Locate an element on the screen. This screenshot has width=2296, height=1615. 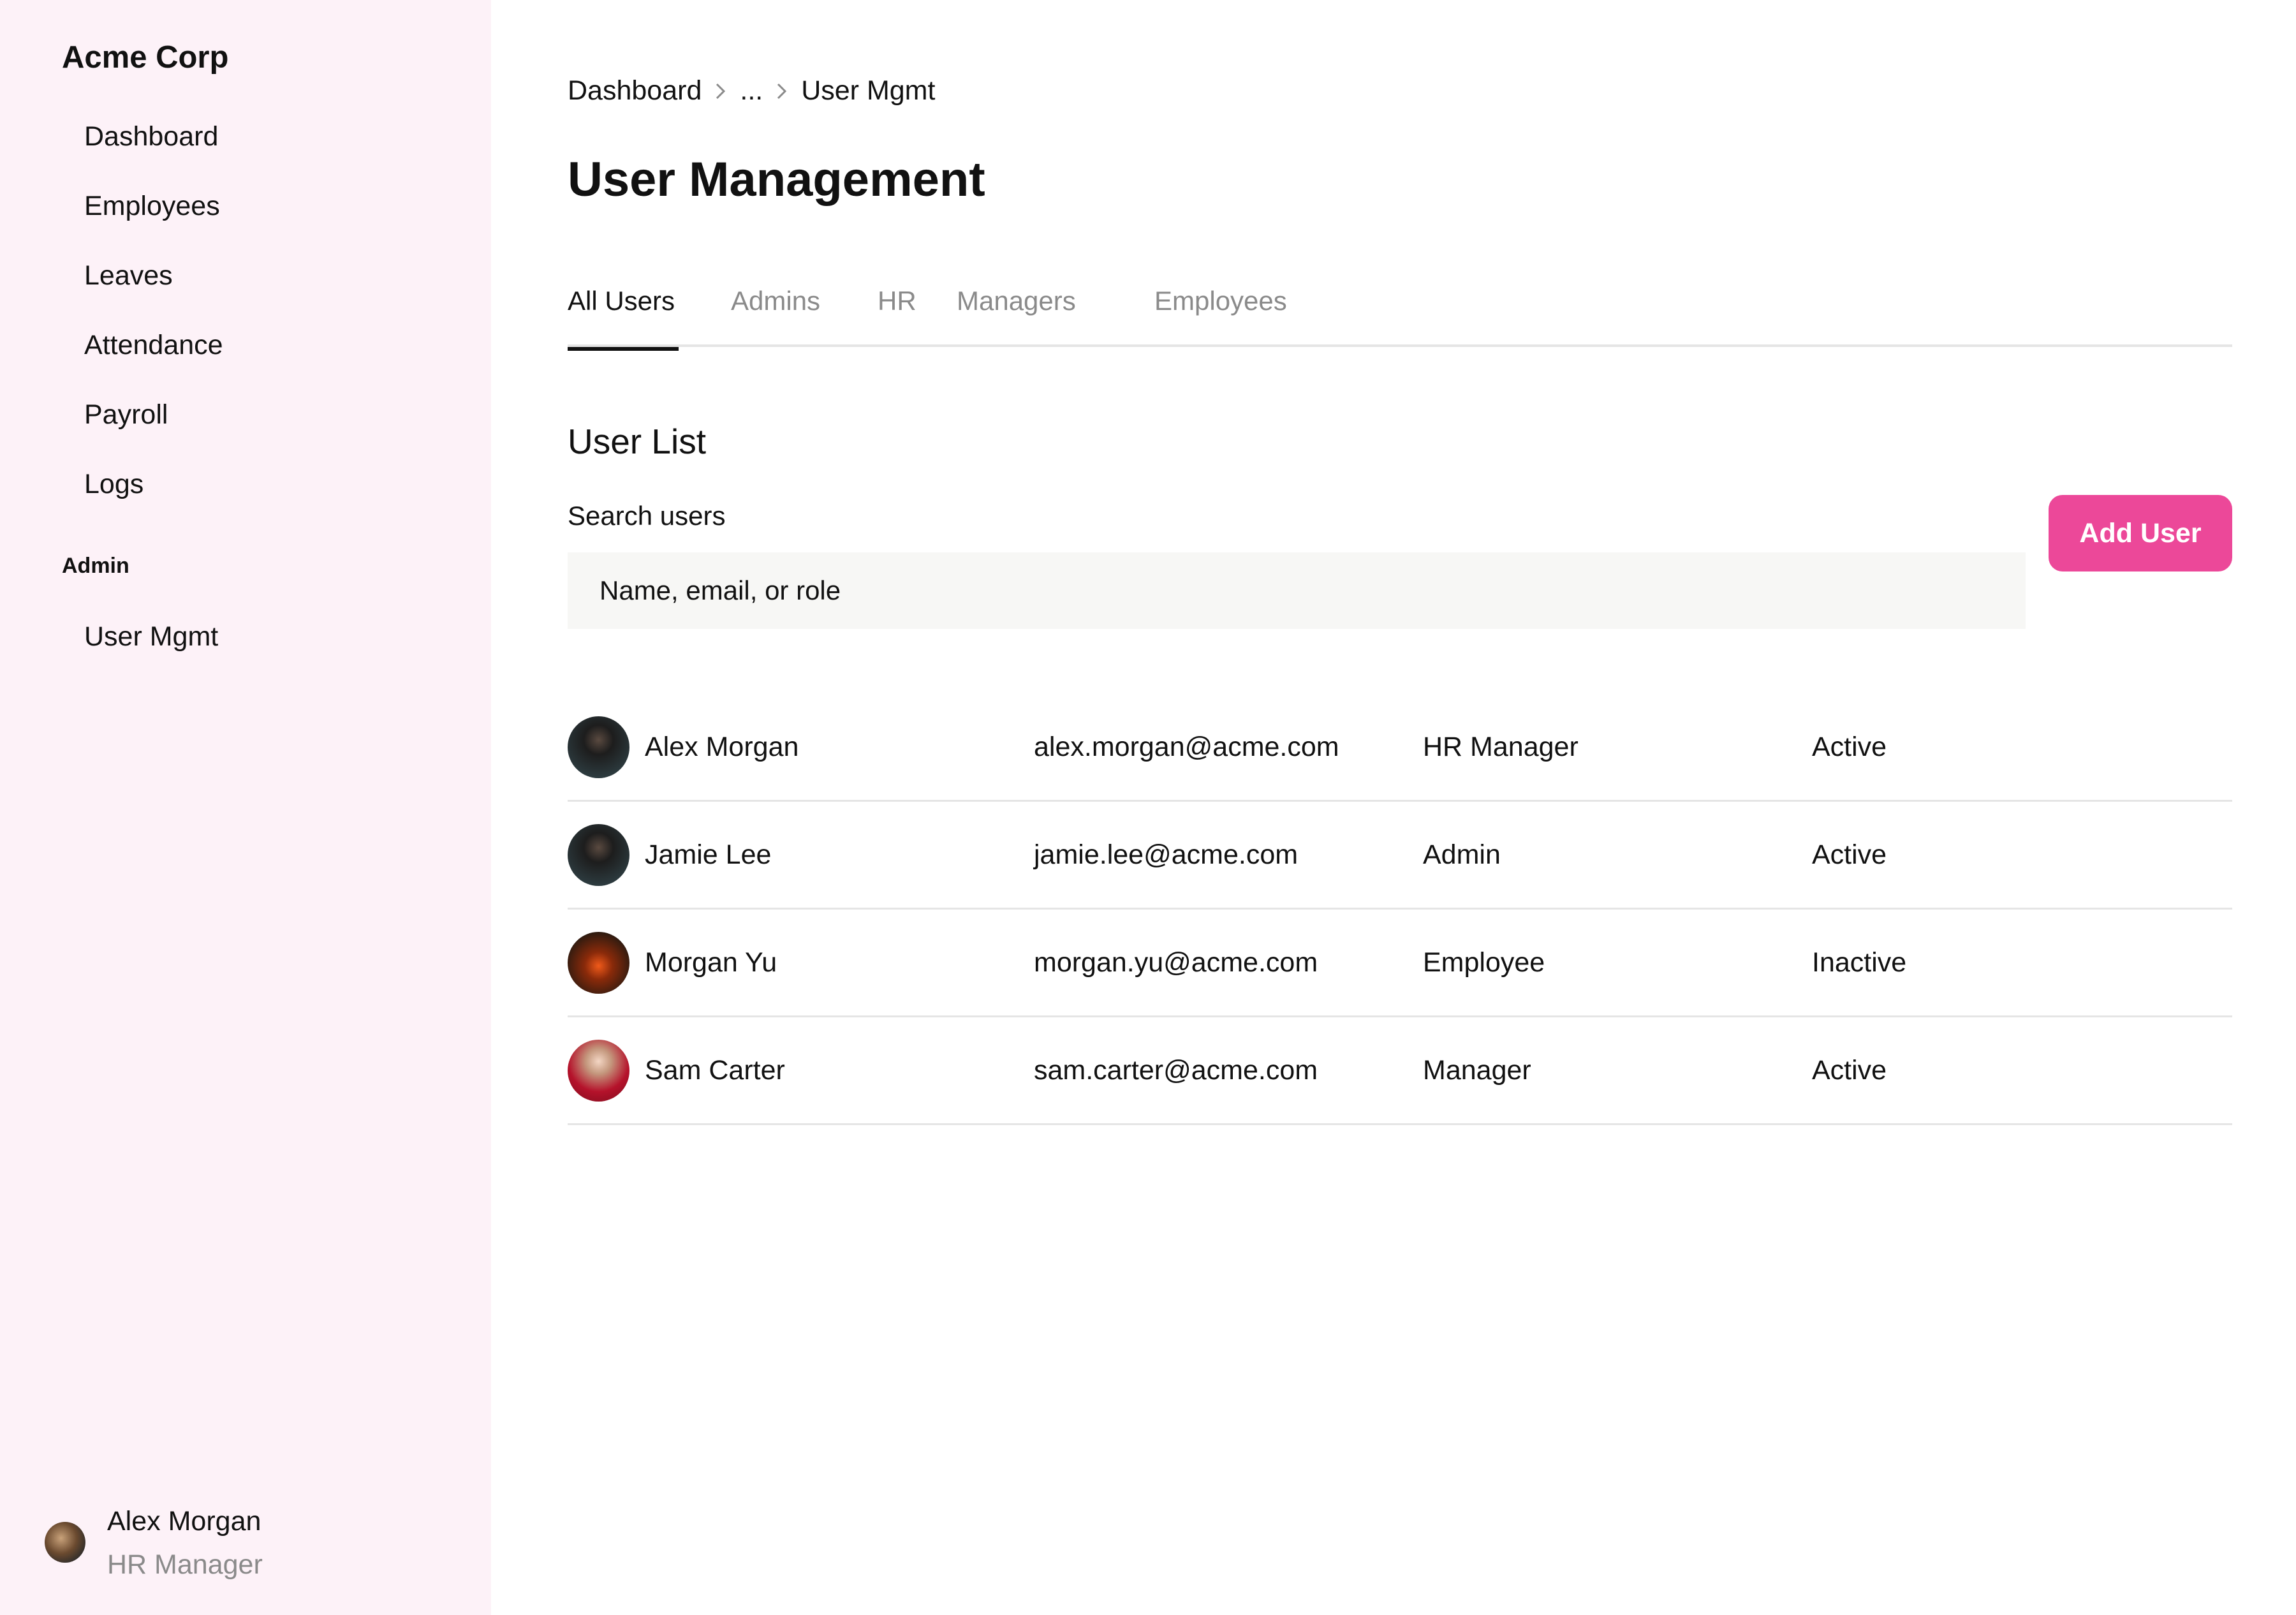
user-email: alex.morgan@acme.com is located at coordinates (1186, 746).